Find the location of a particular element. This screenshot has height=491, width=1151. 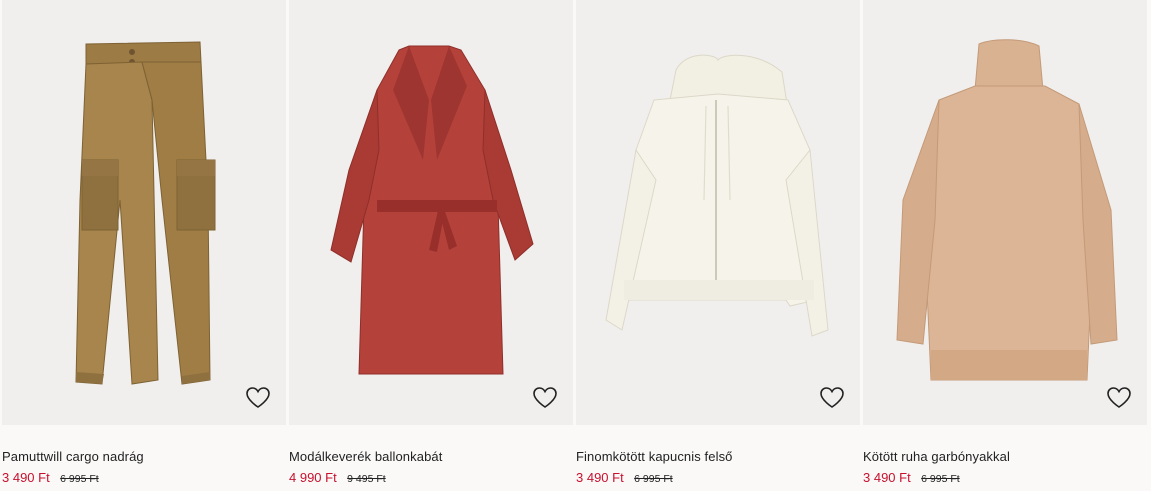

trench-coat-image is located at coordinates (432, 210).